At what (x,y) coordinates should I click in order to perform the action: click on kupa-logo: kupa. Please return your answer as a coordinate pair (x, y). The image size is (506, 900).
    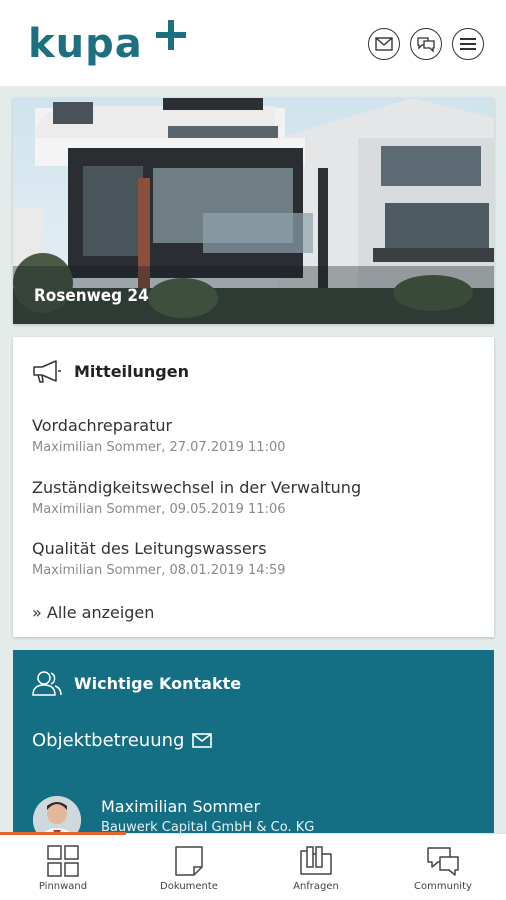
    Looking at the image, I should click on (113, 44).